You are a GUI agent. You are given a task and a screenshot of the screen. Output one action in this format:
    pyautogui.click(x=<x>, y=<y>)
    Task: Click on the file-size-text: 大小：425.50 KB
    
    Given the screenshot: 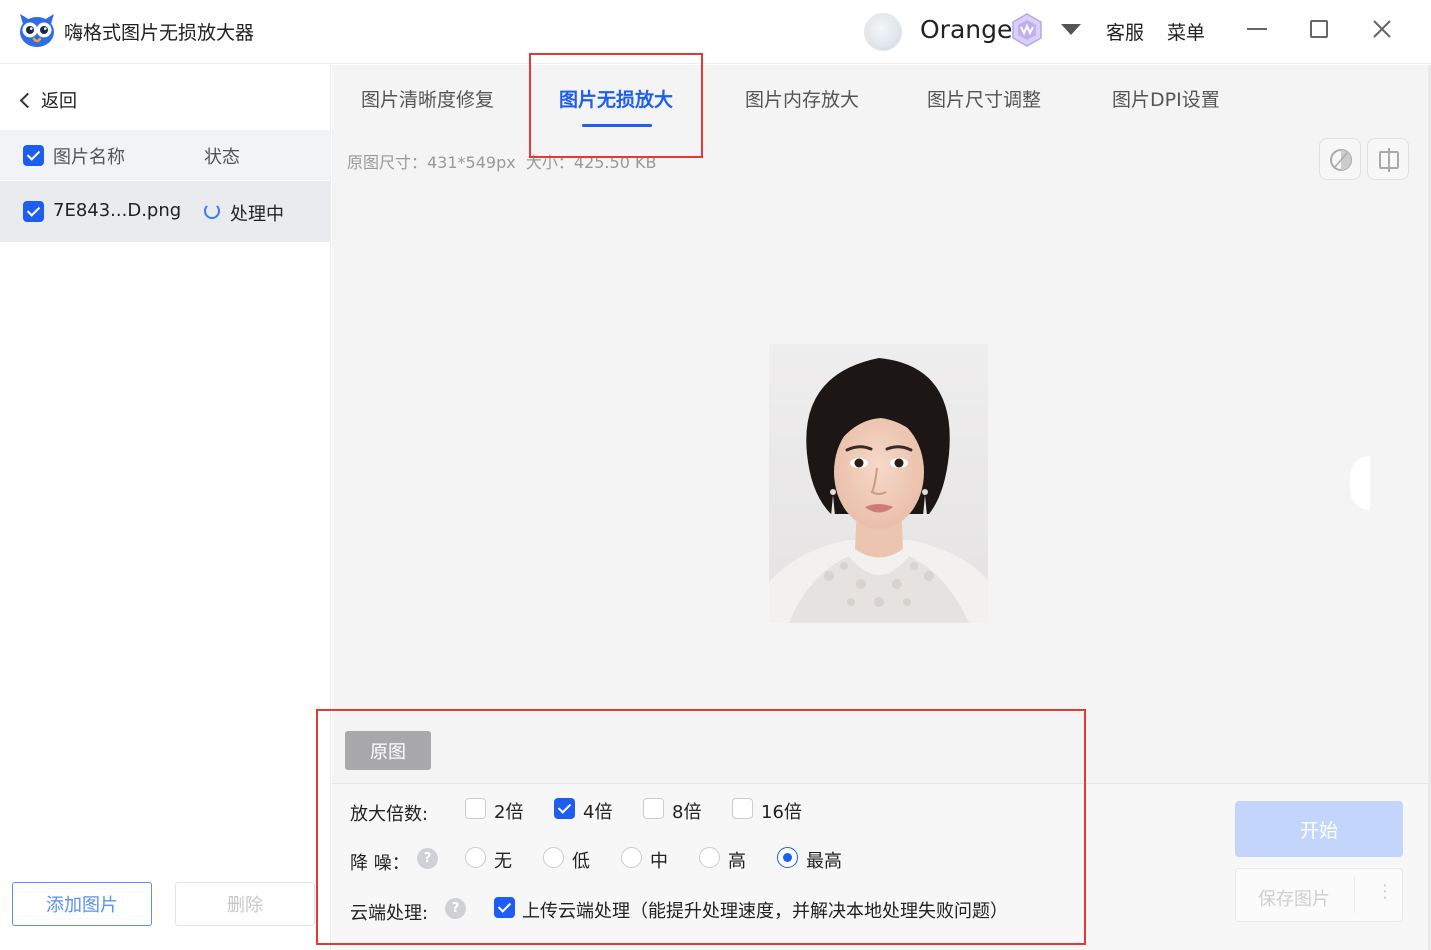 What is the action you would take?
    pyautogui.click(x=591, y=162)
    